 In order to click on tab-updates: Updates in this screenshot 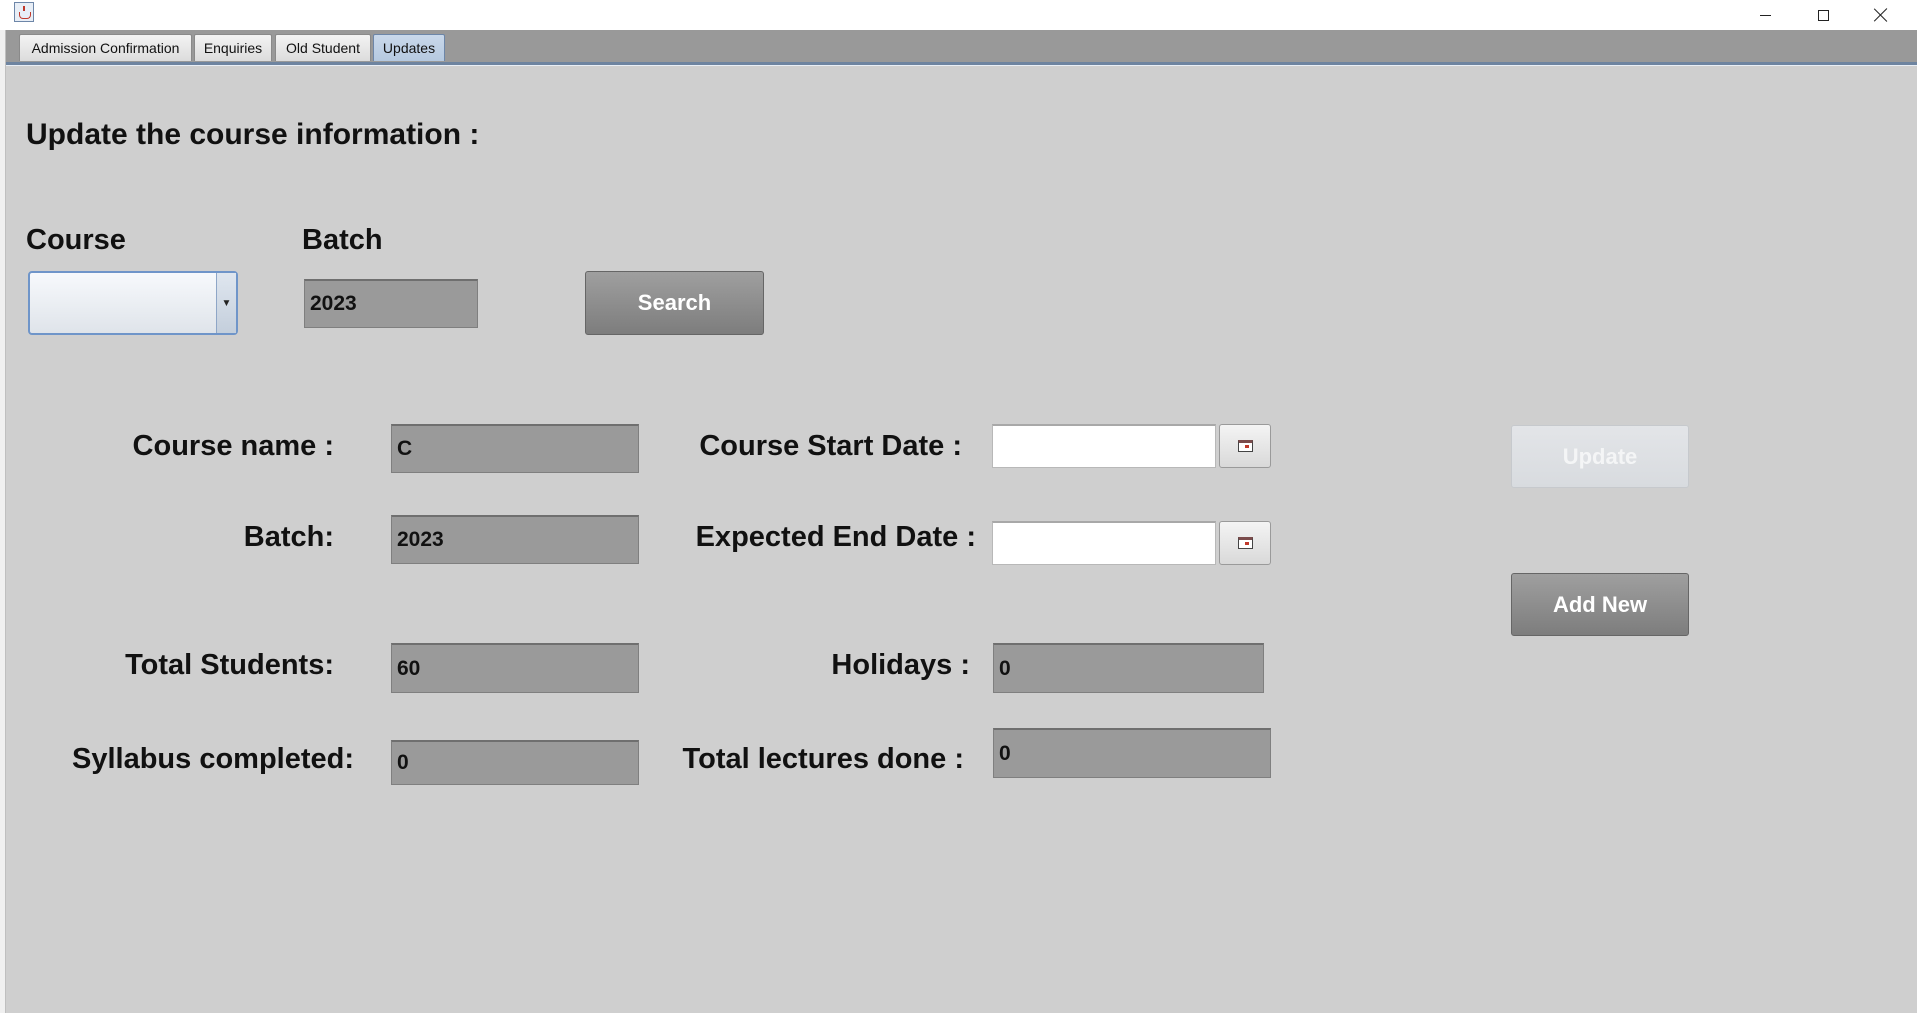, I will do `click(409, 47)`.